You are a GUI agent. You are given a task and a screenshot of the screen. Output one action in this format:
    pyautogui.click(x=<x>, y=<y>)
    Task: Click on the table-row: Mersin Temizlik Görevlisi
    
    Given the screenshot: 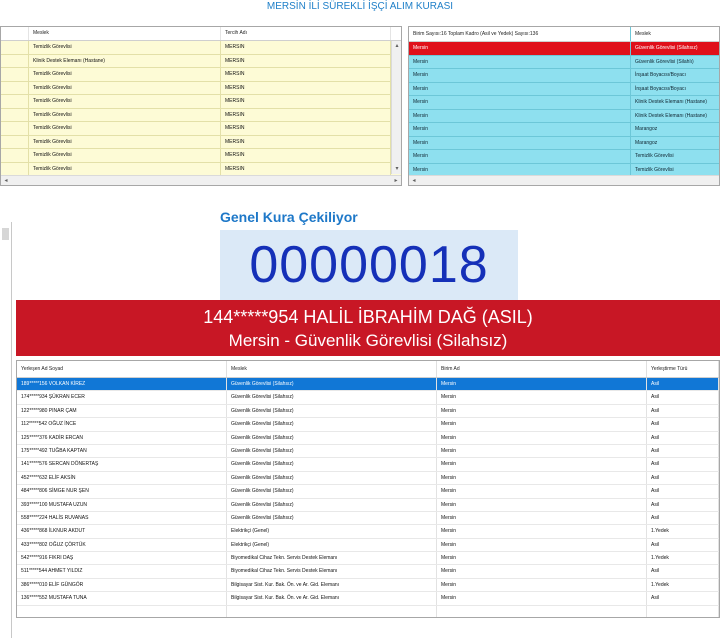 What is the action you would take?
    pyautogui.click(x=564, y=157)
    